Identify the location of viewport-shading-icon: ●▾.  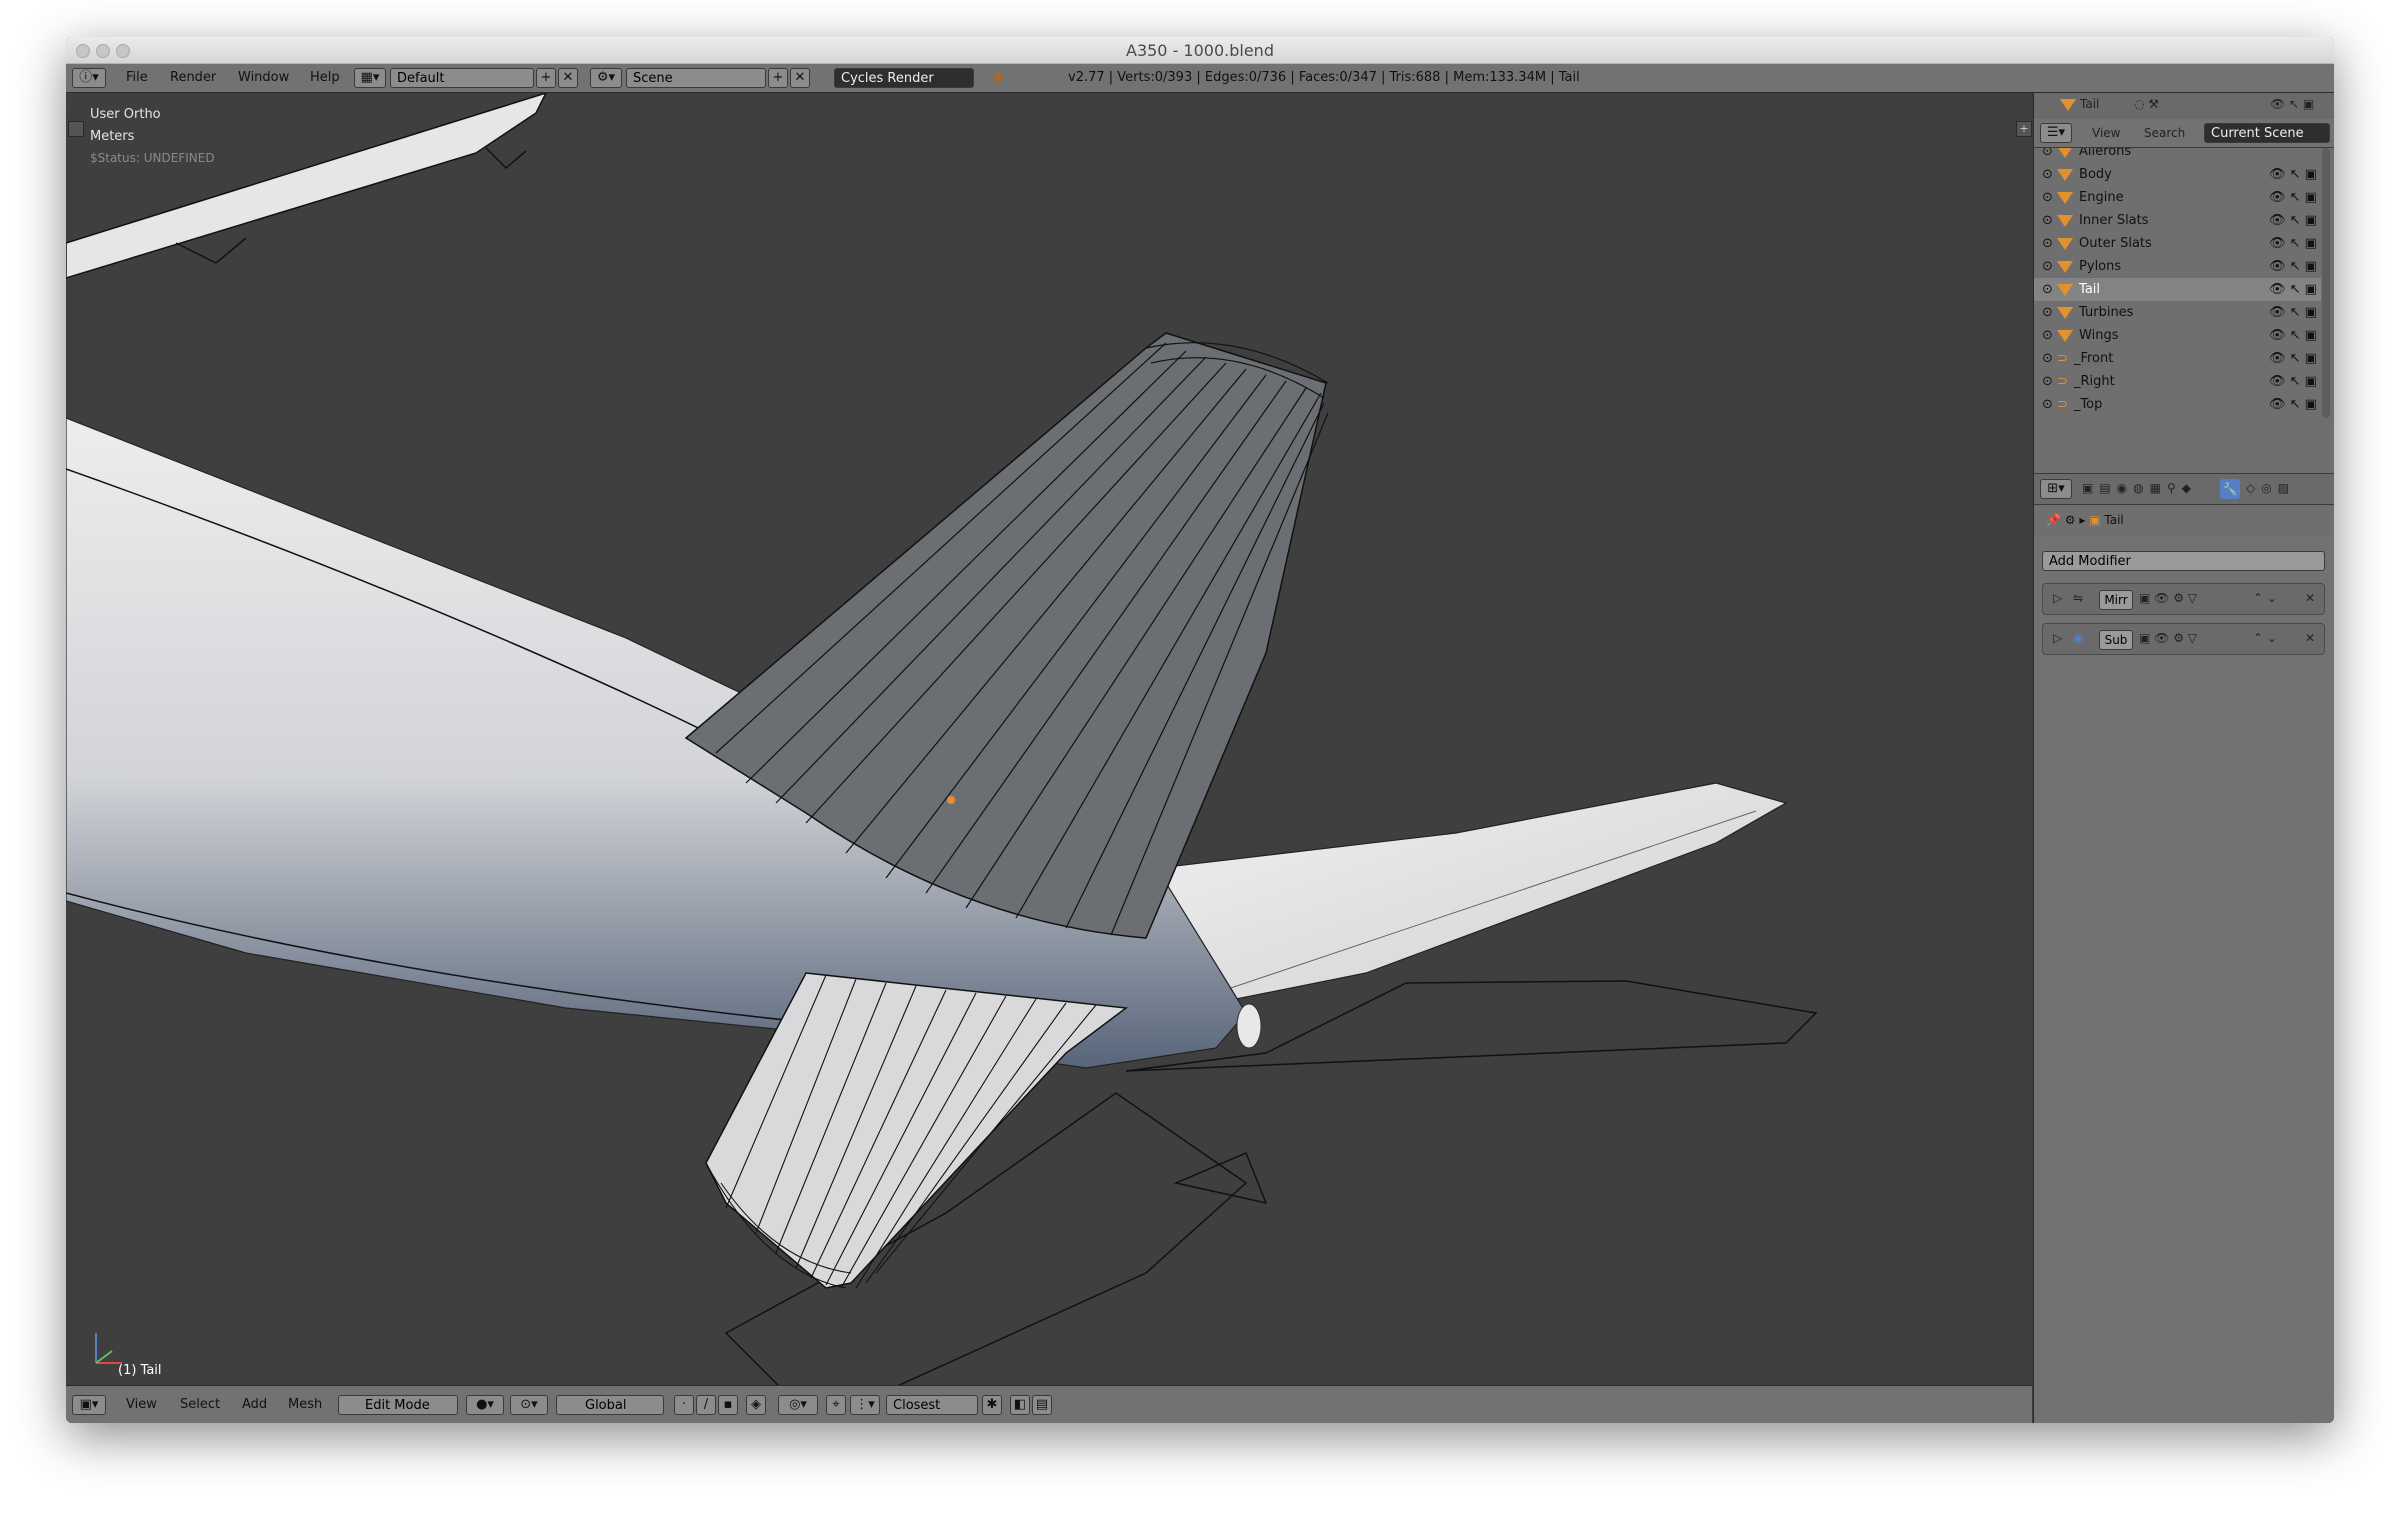
(485, 1405).